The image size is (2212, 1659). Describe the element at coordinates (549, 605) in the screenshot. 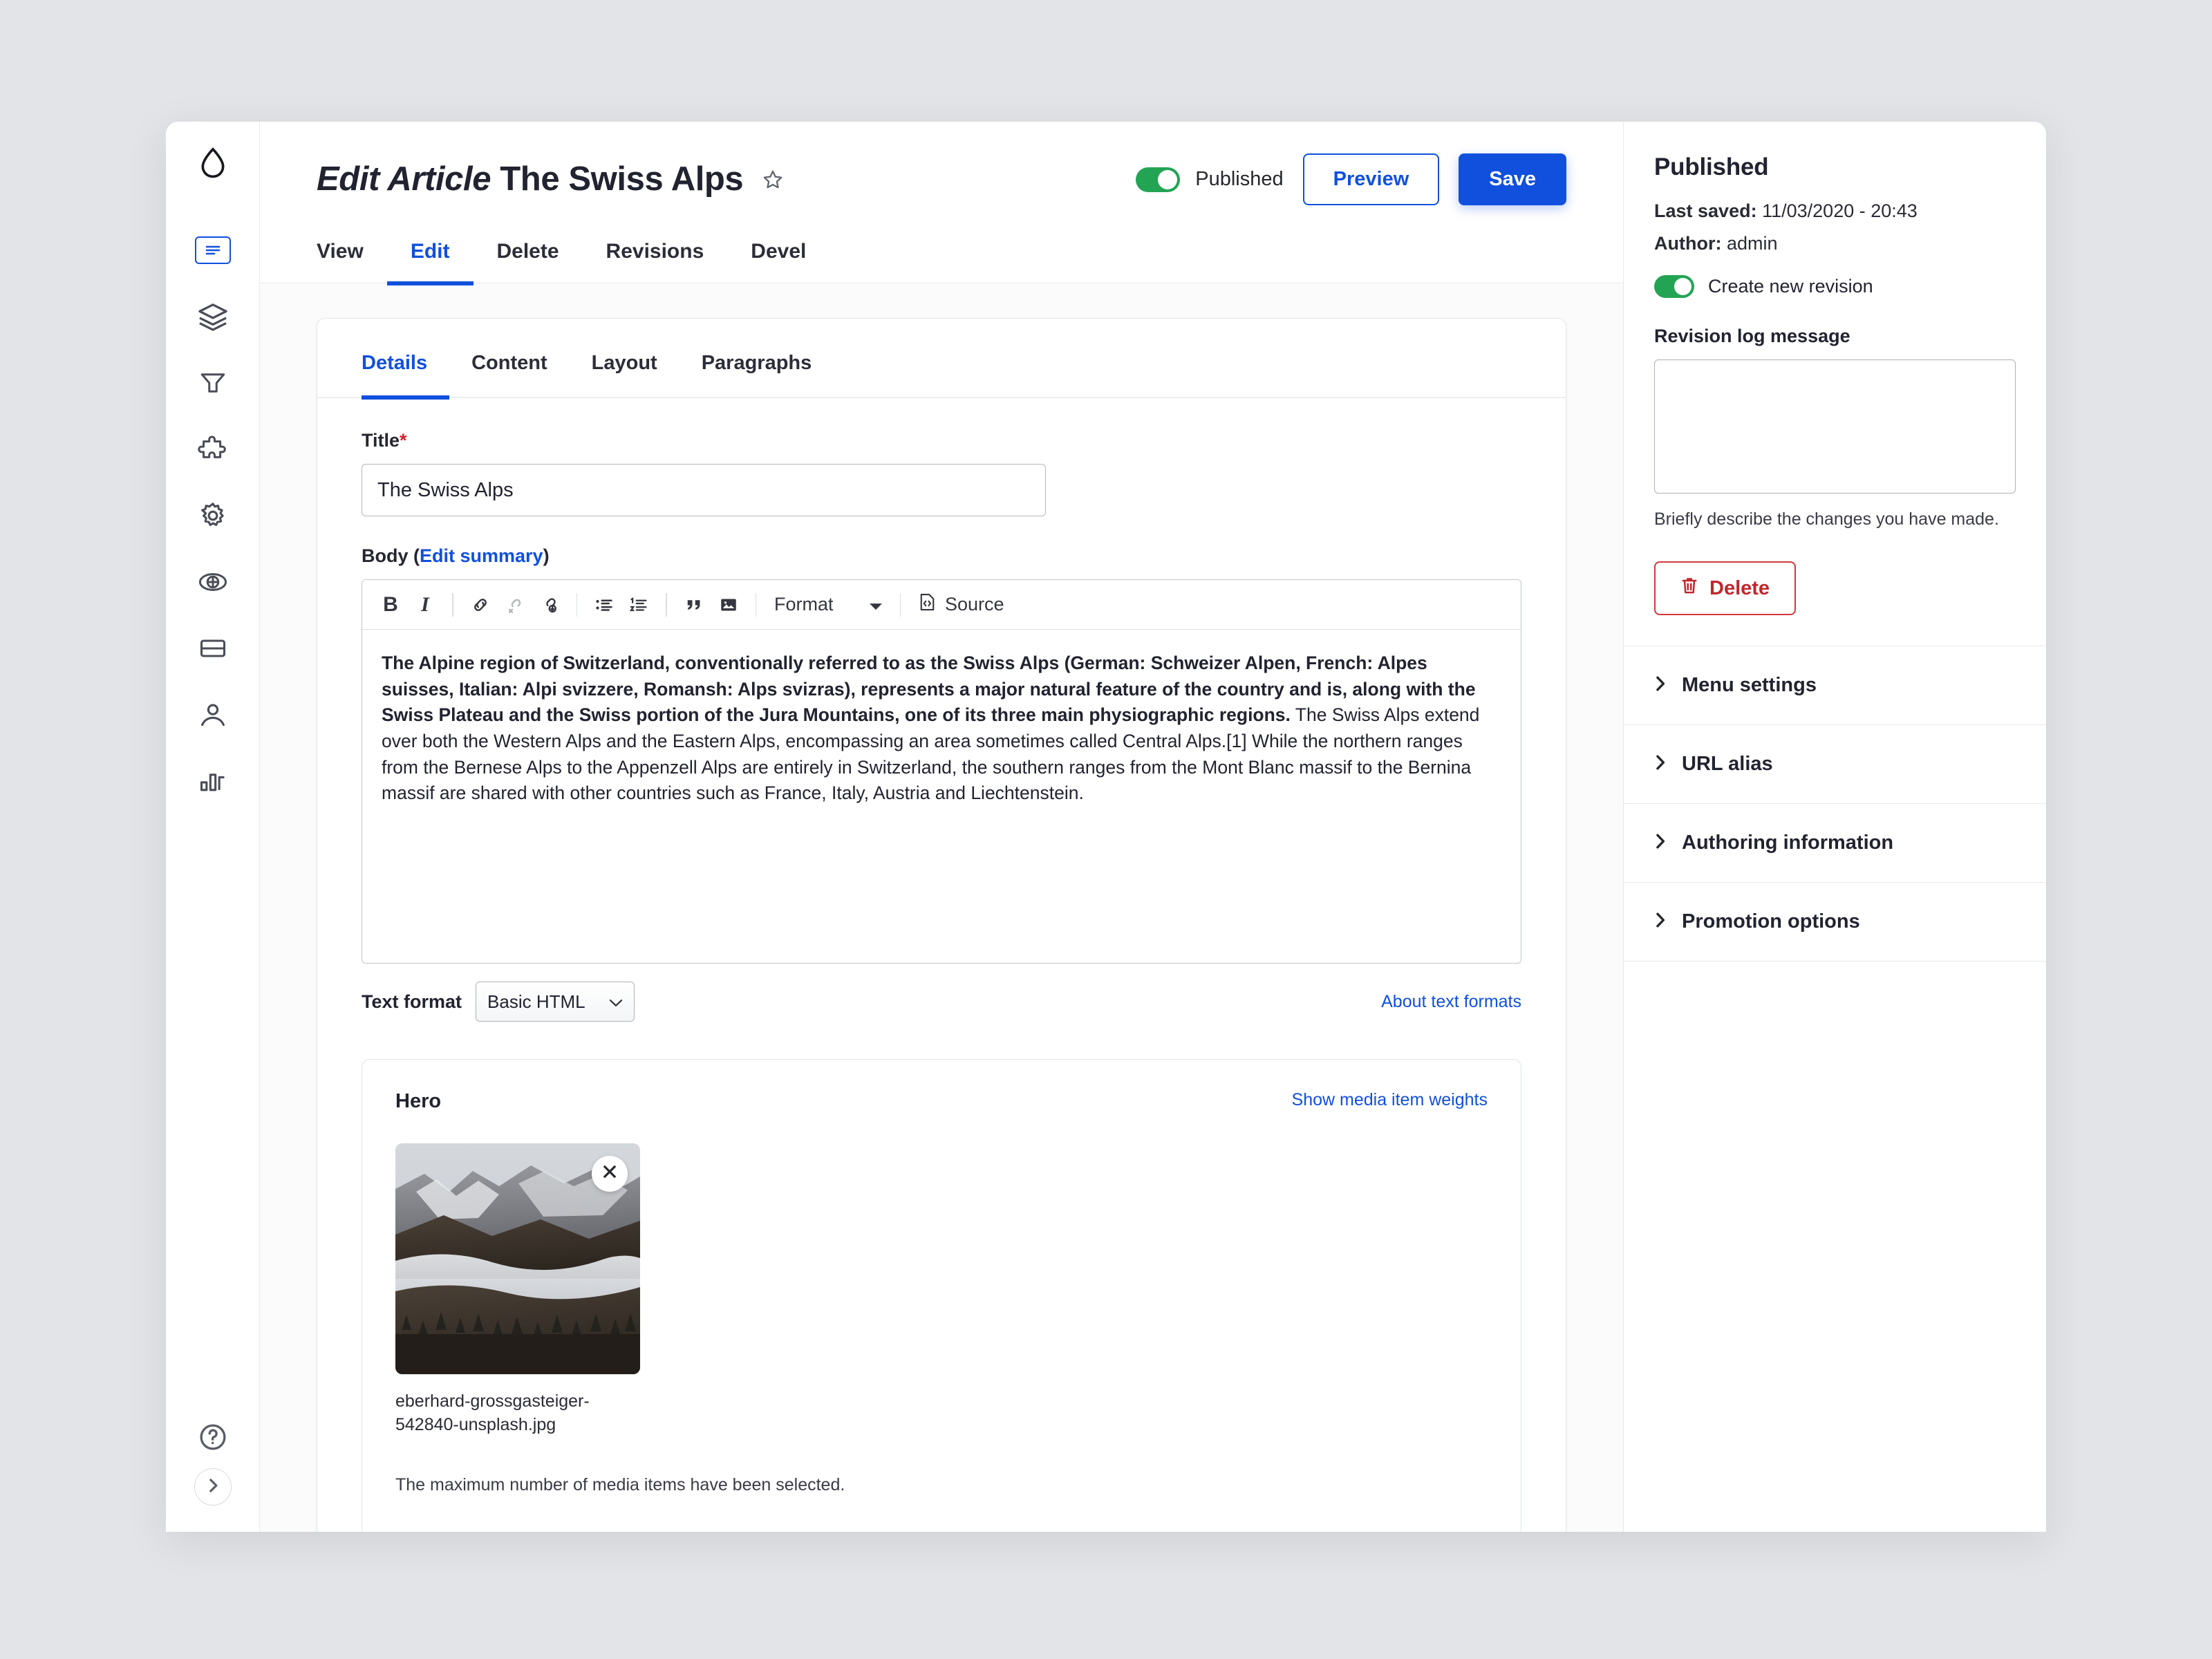

I see `link-anchor-icon` at that location.